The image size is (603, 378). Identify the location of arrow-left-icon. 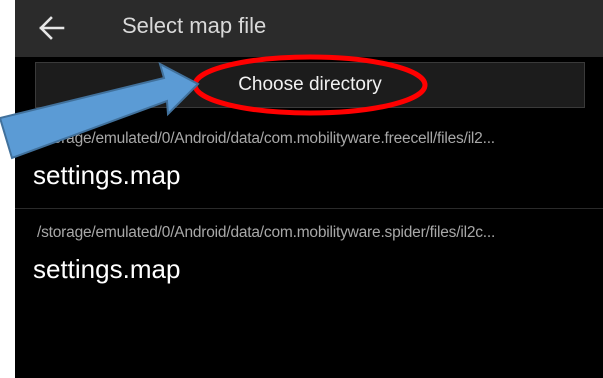
(52, 28).